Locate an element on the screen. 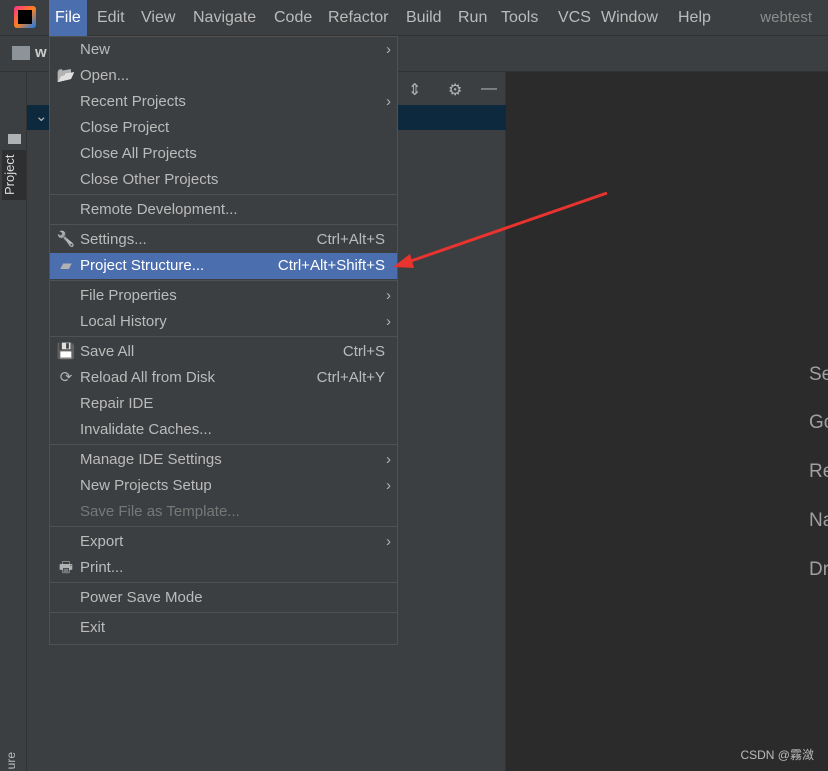  editor-hint: Na is located at coordinates (818, 520).